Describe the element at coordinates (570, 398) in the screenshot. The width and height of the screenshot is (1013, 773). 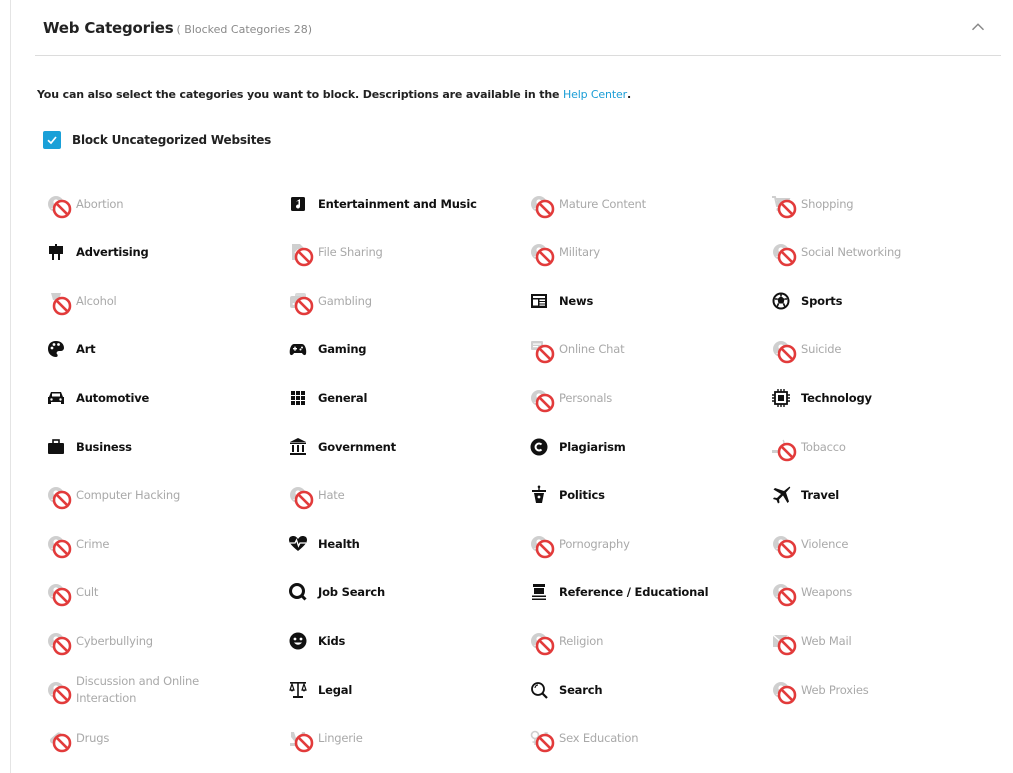
I see `category-personals: Personals` at that location.